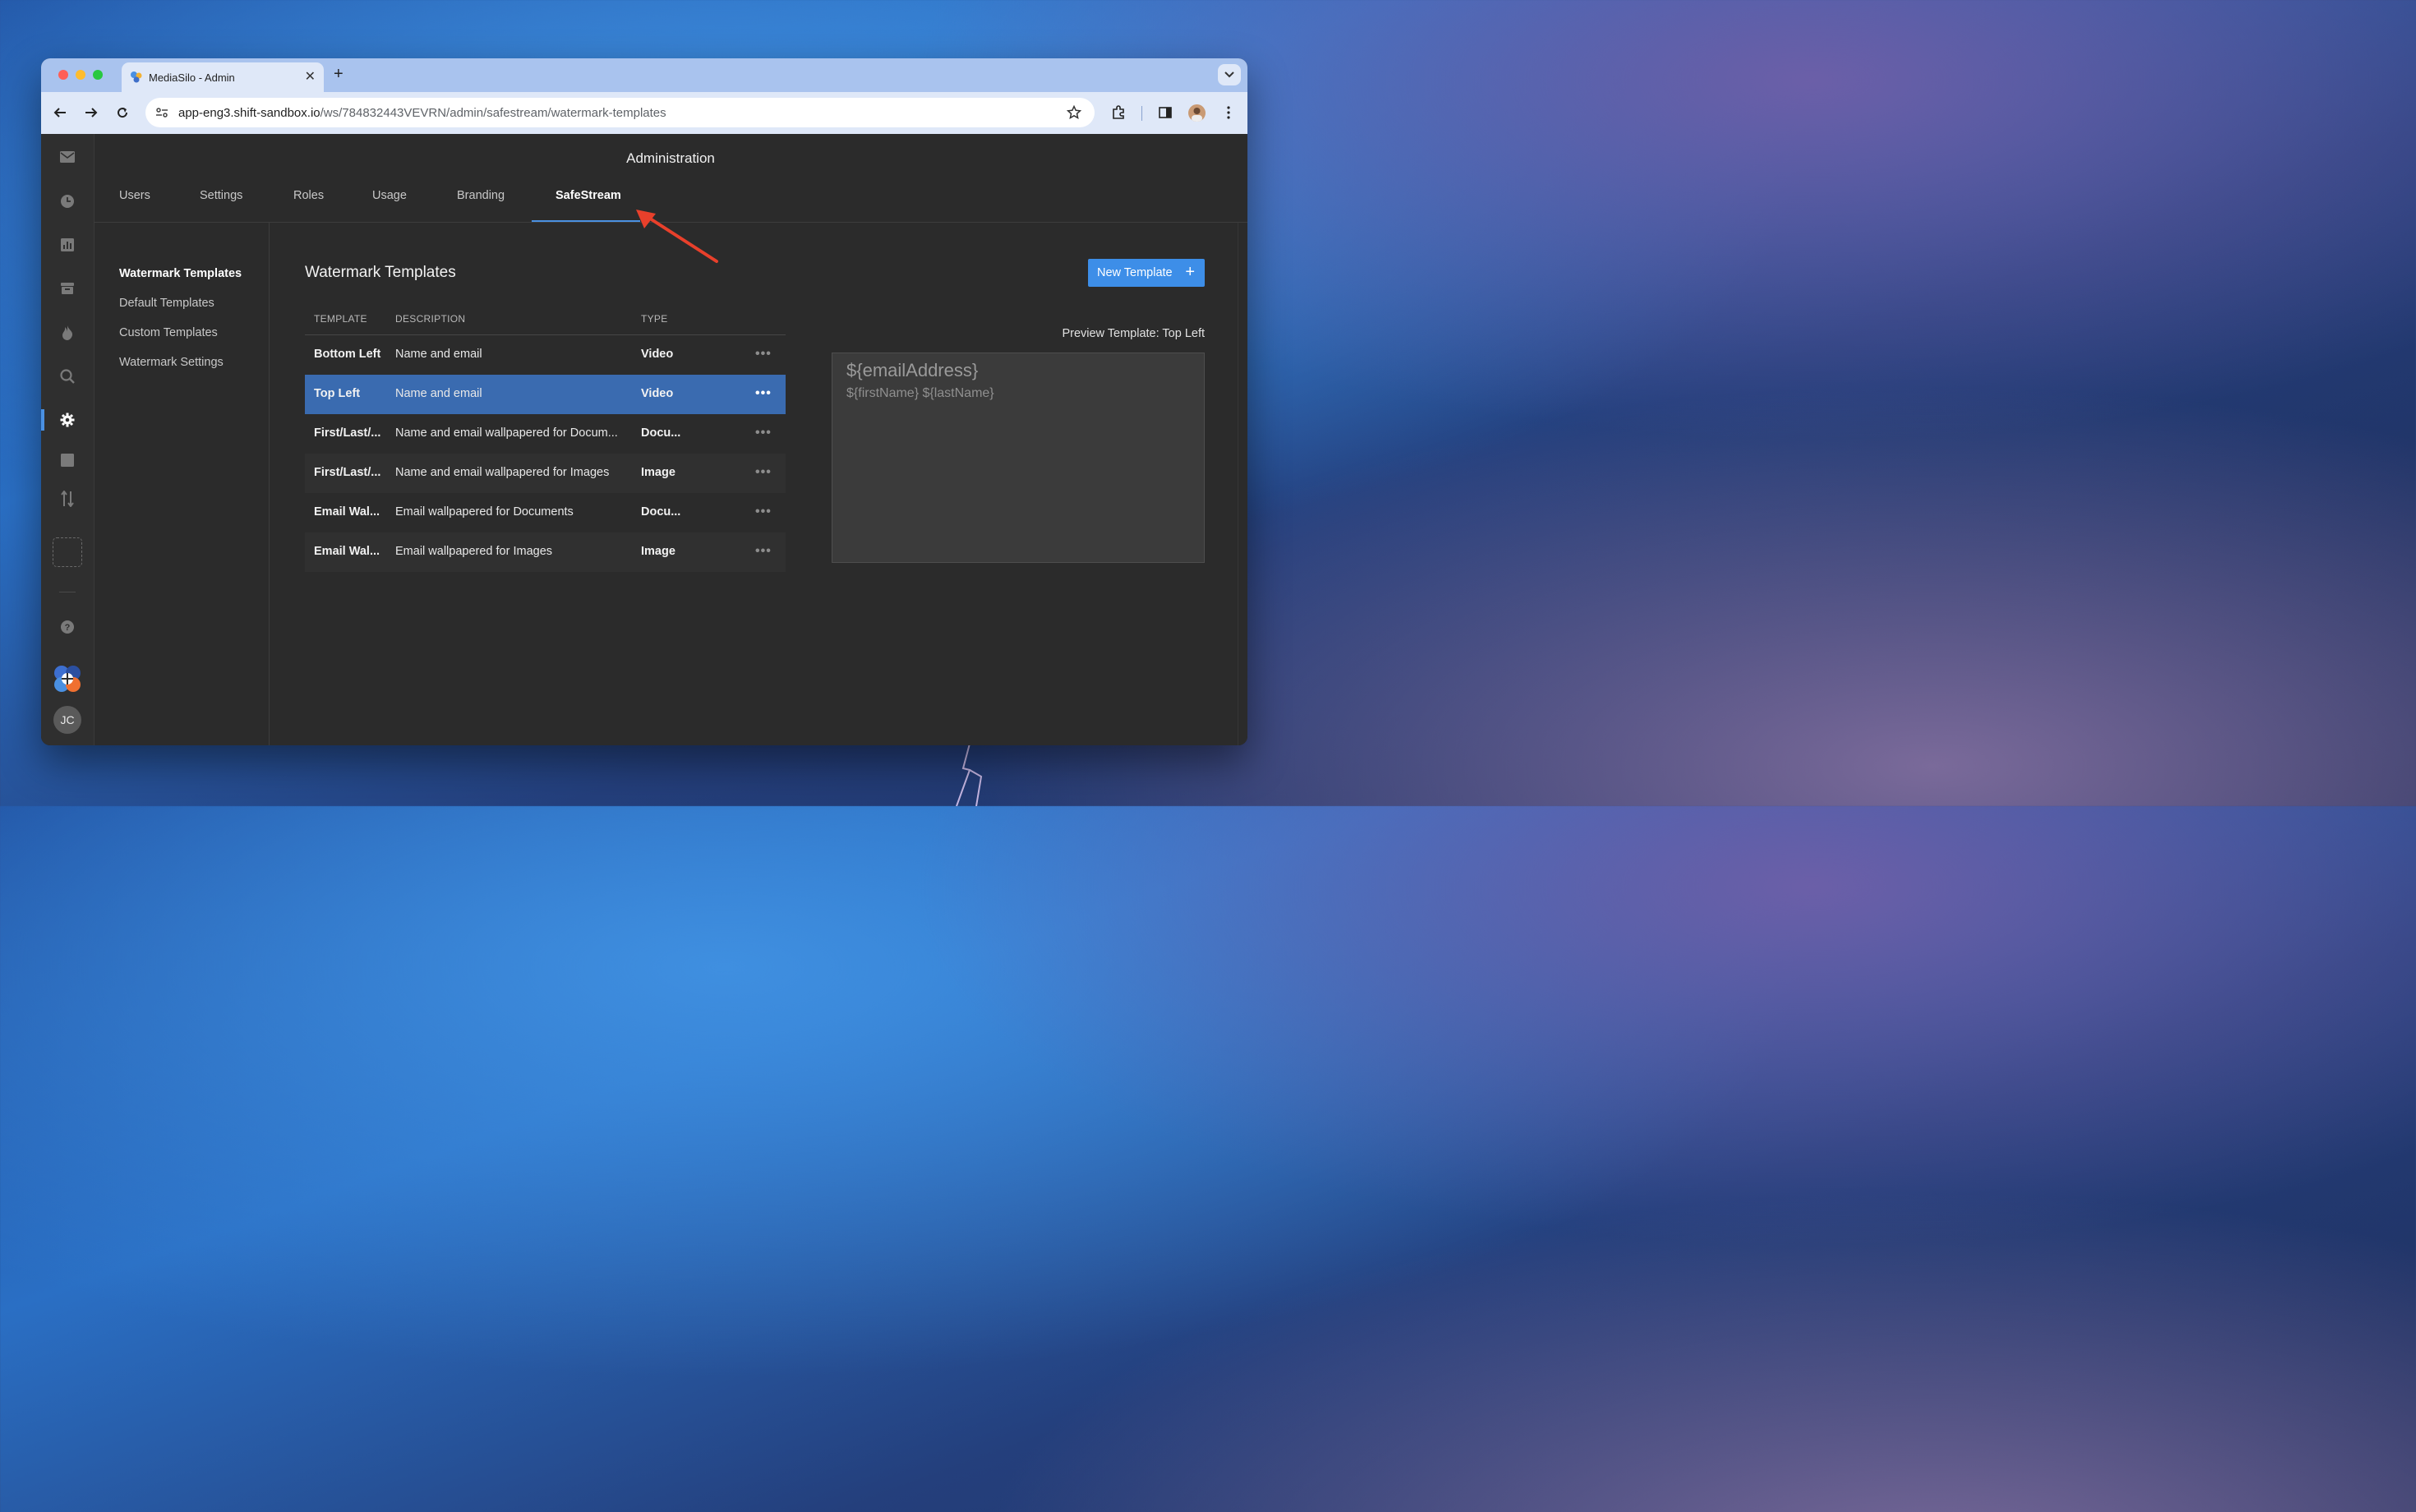 This screenshot has height=1512, width=2416. I want to click on arrow-left-icon, so click(59, 113).